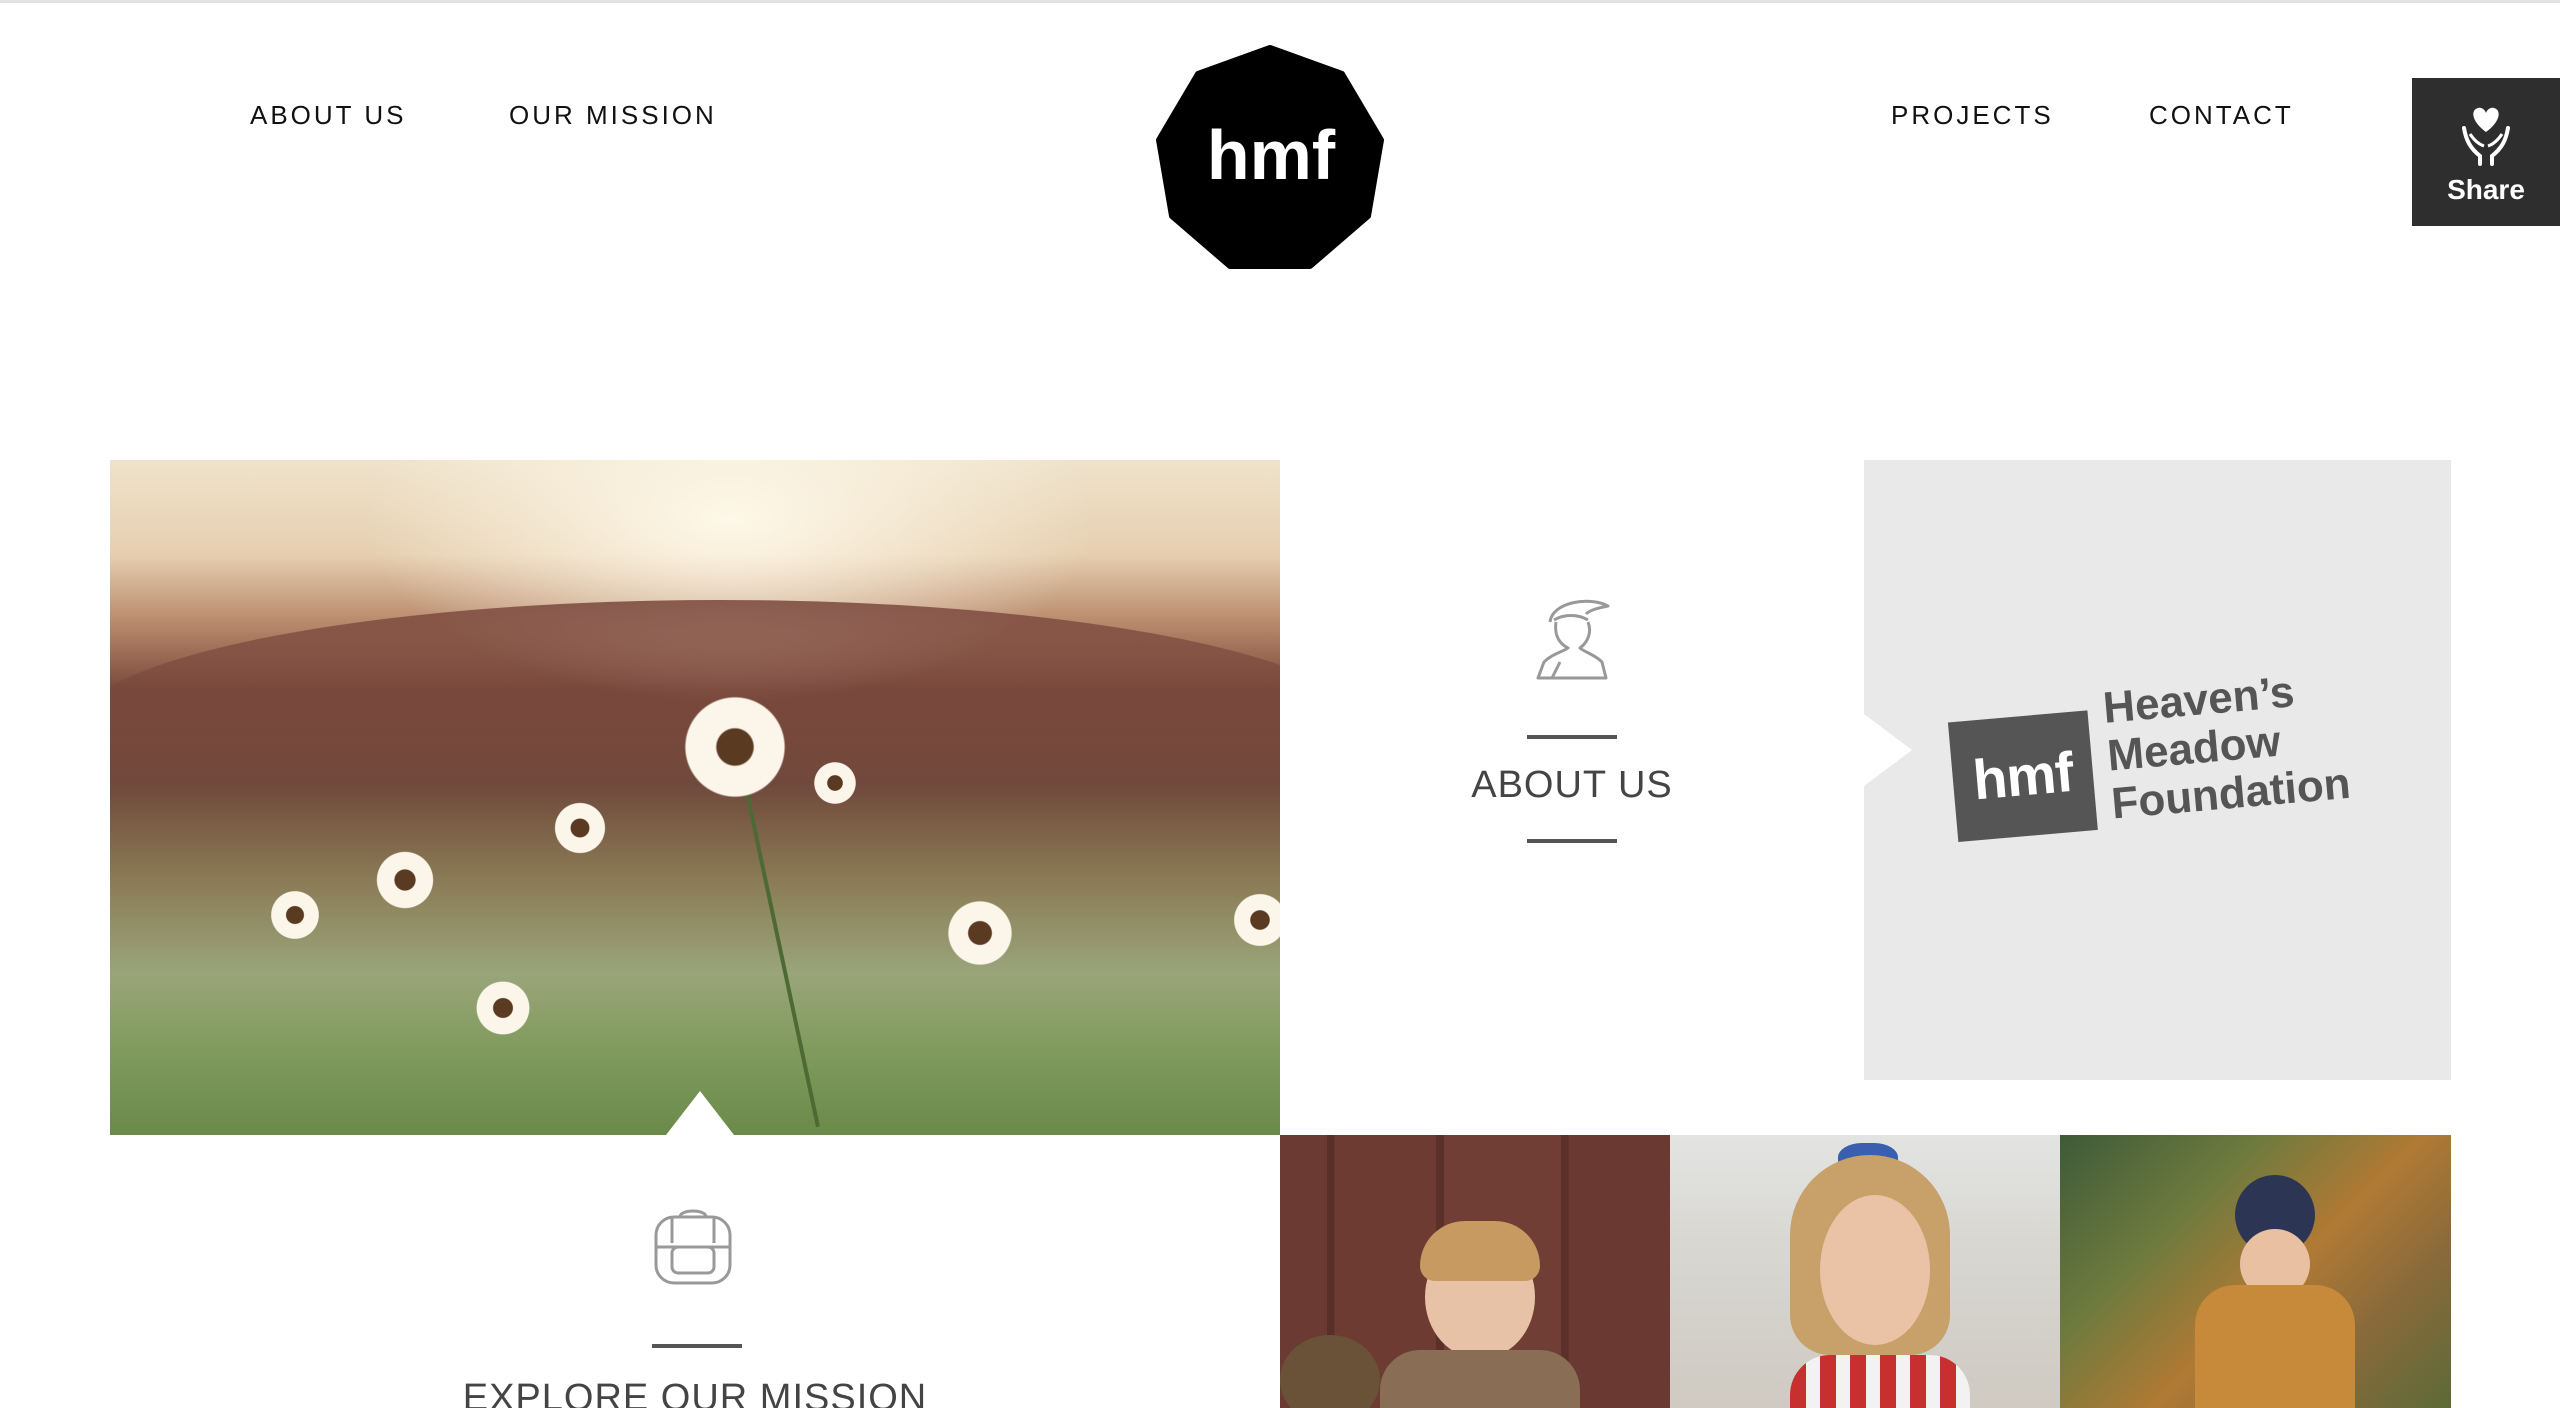  I want to click on child-shirt, so click(1880, 1381).